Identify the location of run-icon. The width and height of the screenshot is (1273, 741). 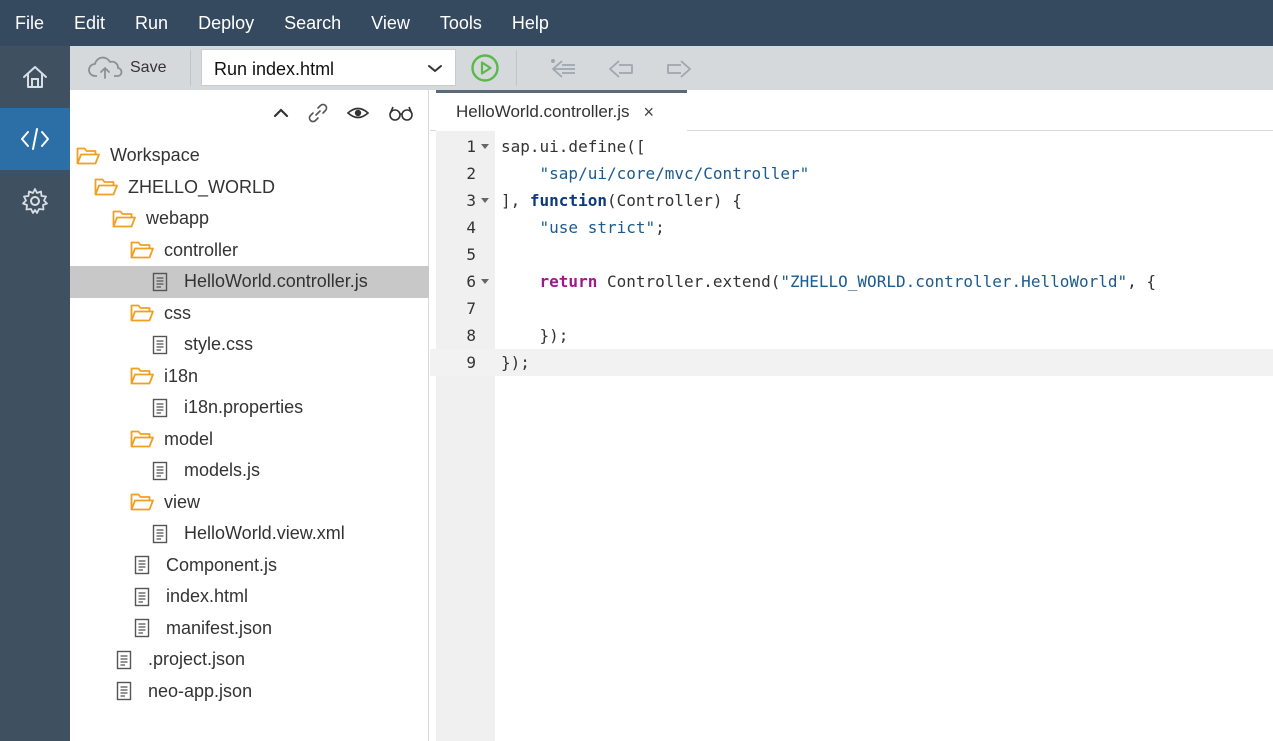
(485, 68).